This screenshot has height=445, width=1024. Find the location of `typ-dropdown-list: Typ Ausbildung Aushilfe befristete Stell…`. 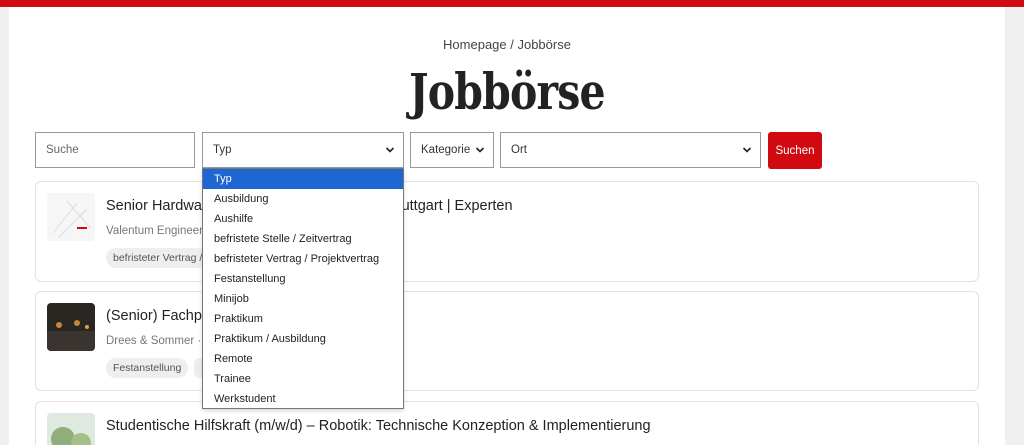

typ-dropdown-list: Typ Ausbildung Aushilfe befristete Stell… is located at coordinates (303, 288).